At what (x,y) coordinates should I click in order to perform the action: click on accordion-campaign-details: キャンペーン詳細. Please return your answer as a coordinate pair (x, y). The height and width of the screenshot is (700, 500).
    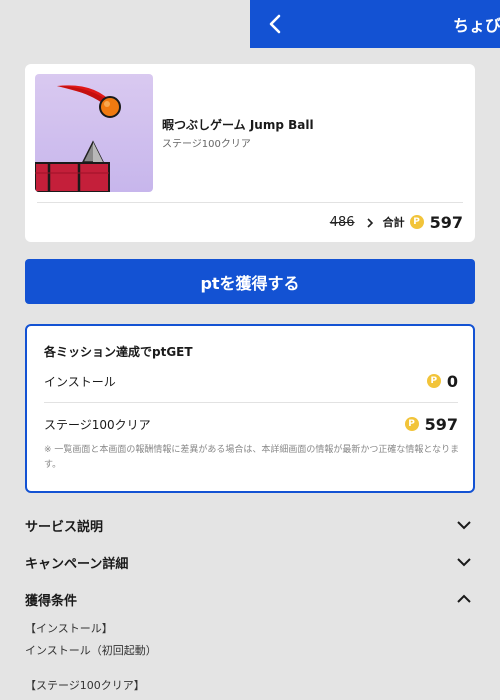
    Looking at the image, I should click on (250, 562).